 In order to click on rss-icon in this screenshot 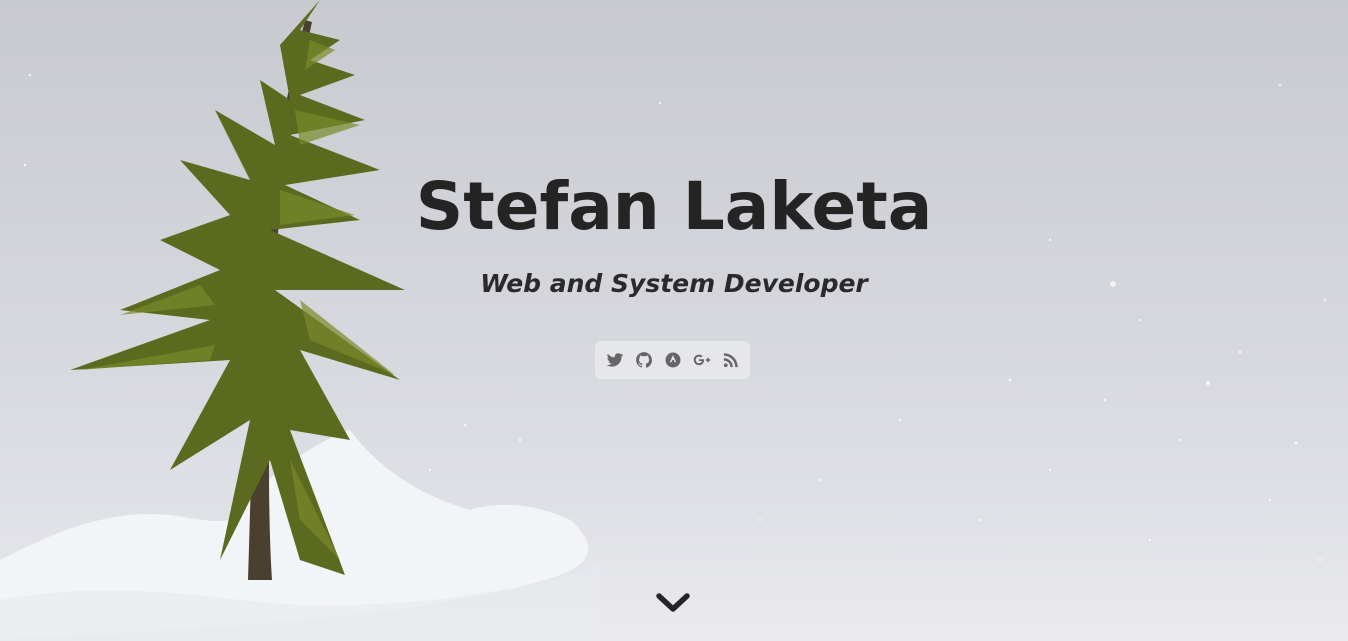, I will do `click(730, 360)`.